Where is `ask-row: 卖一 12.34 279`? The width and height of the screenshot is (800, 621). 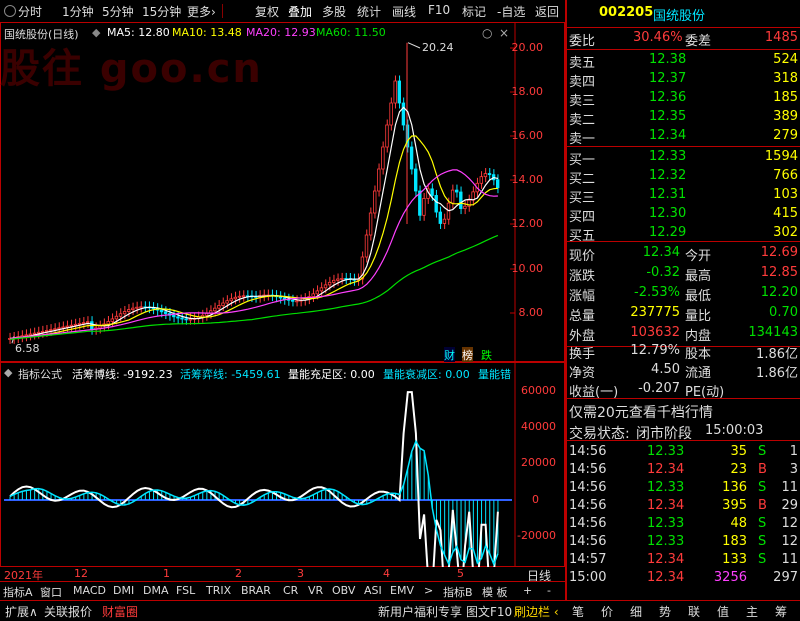 ask-row: 卖一 12.34 279 is located at coordinates (683, 136).